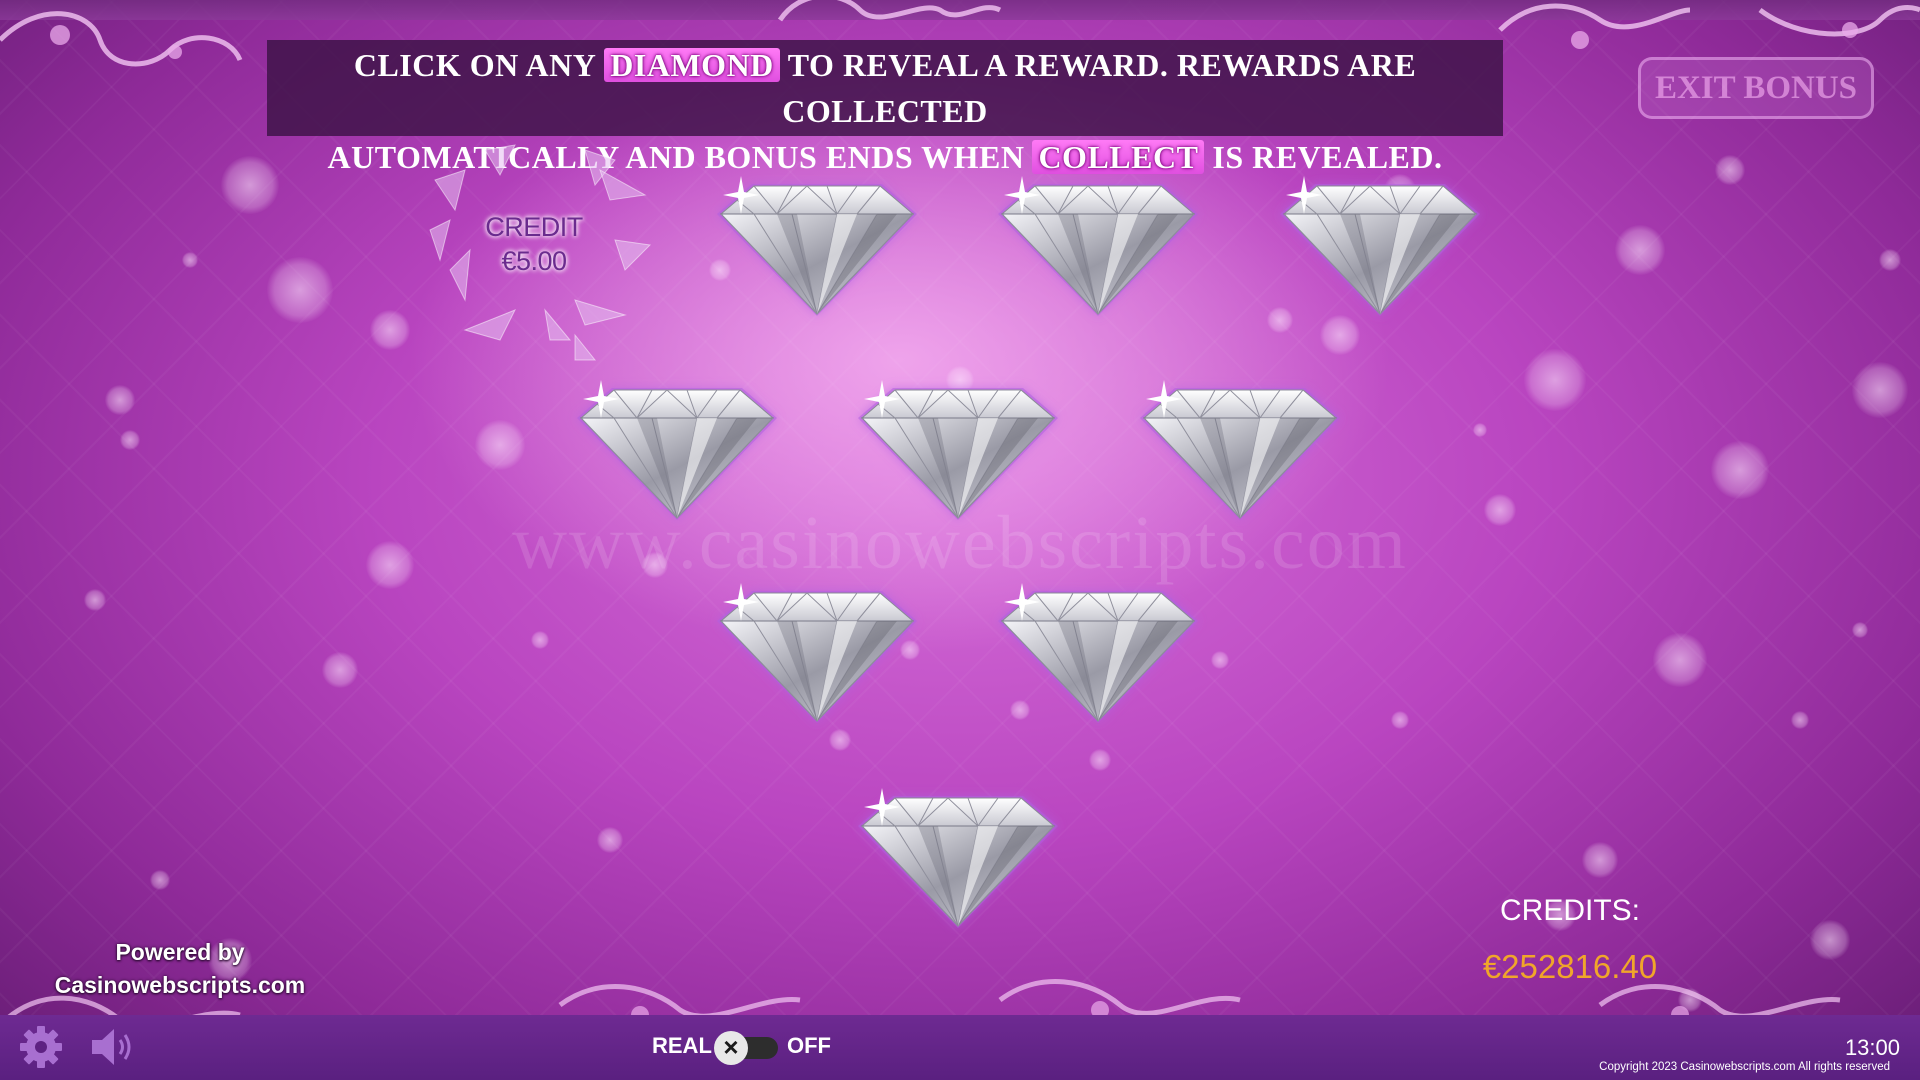 This screenshot has width=1920, height=1080. What do you see at coordinates (1569, 910) in the screenshot?
I see `credits-label: CREDITS:` at bounding box center [1569, 910].